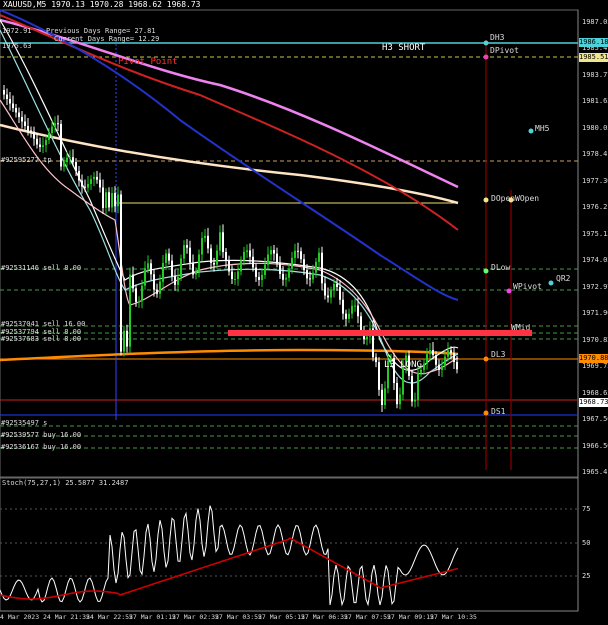 Image resolution: width=608 pixels, height=625 pixels. I want to click on price-tick: 1974.05, so click(595, 260).